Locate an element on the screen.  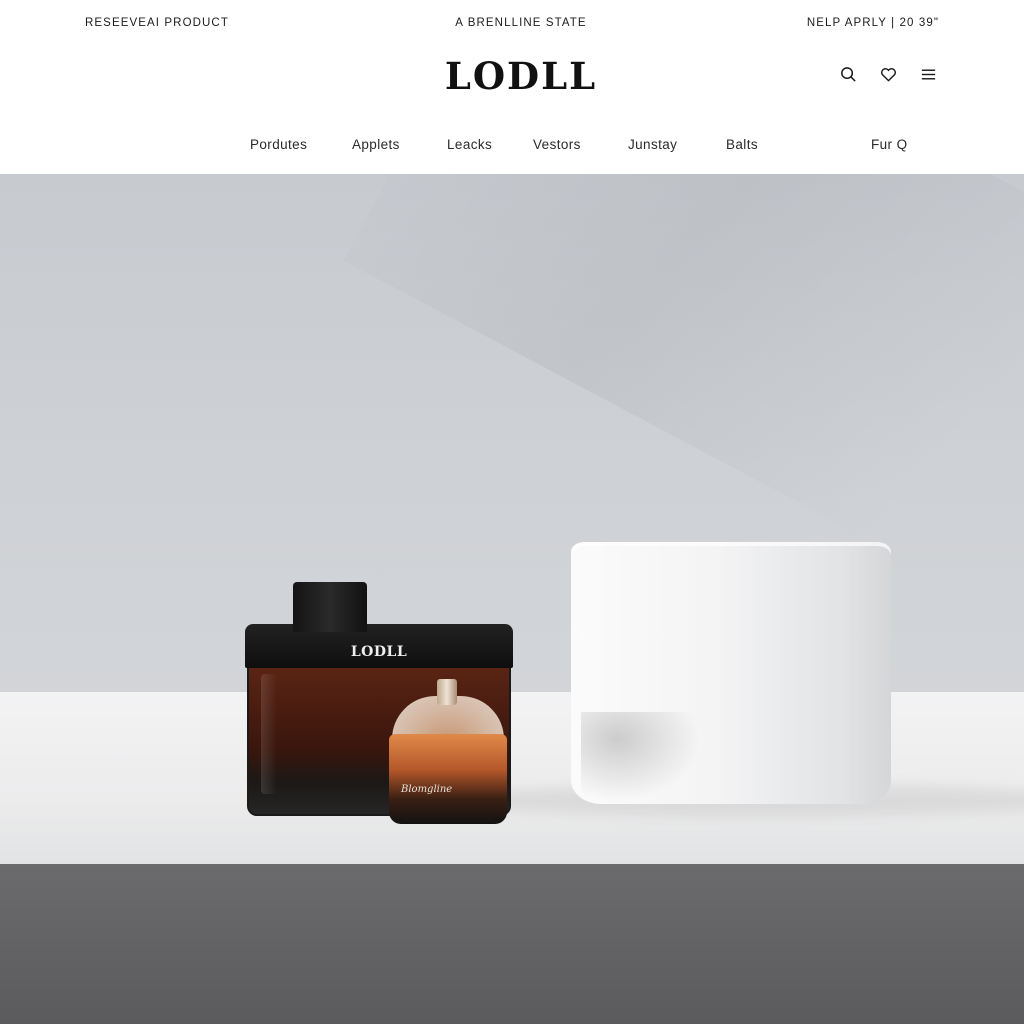
nav-item-vestors: Vestors is located at coordinates (557, 144).